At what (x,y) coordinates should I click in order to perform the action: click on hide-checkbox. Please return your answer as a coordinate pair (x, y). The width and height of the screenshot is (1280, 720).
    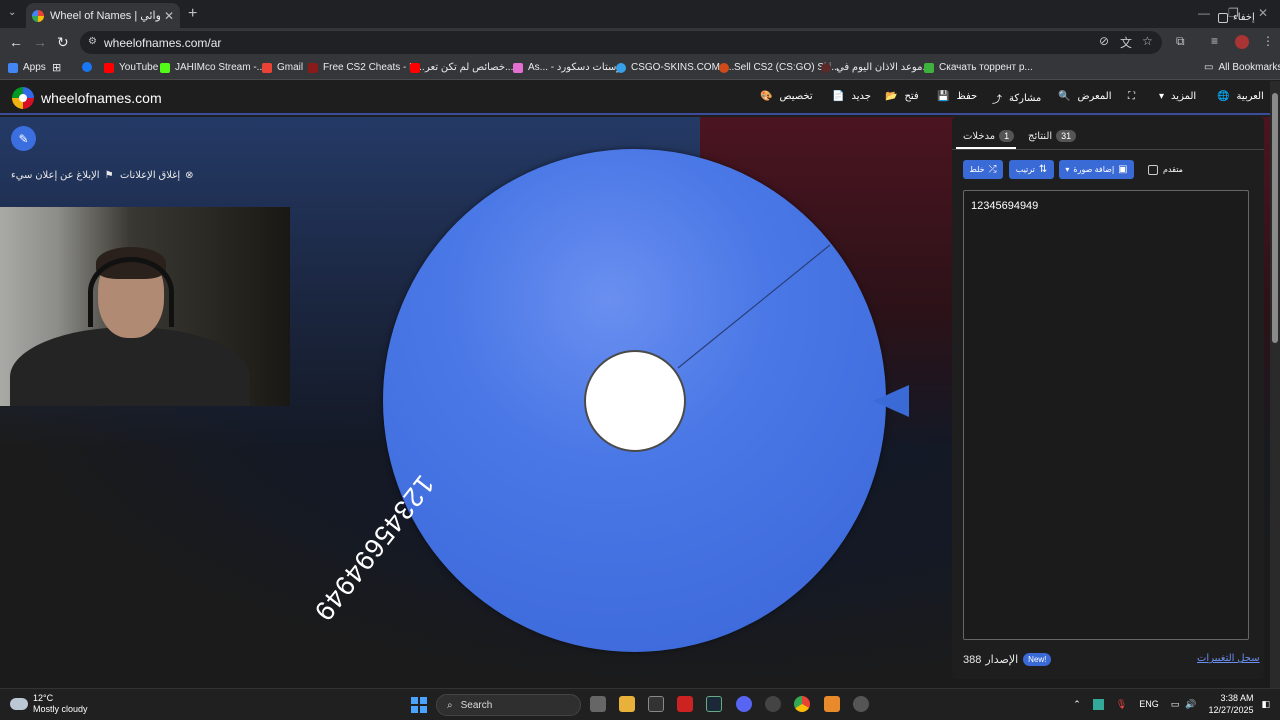
    Looking at the image, I should click on (1223, 17).